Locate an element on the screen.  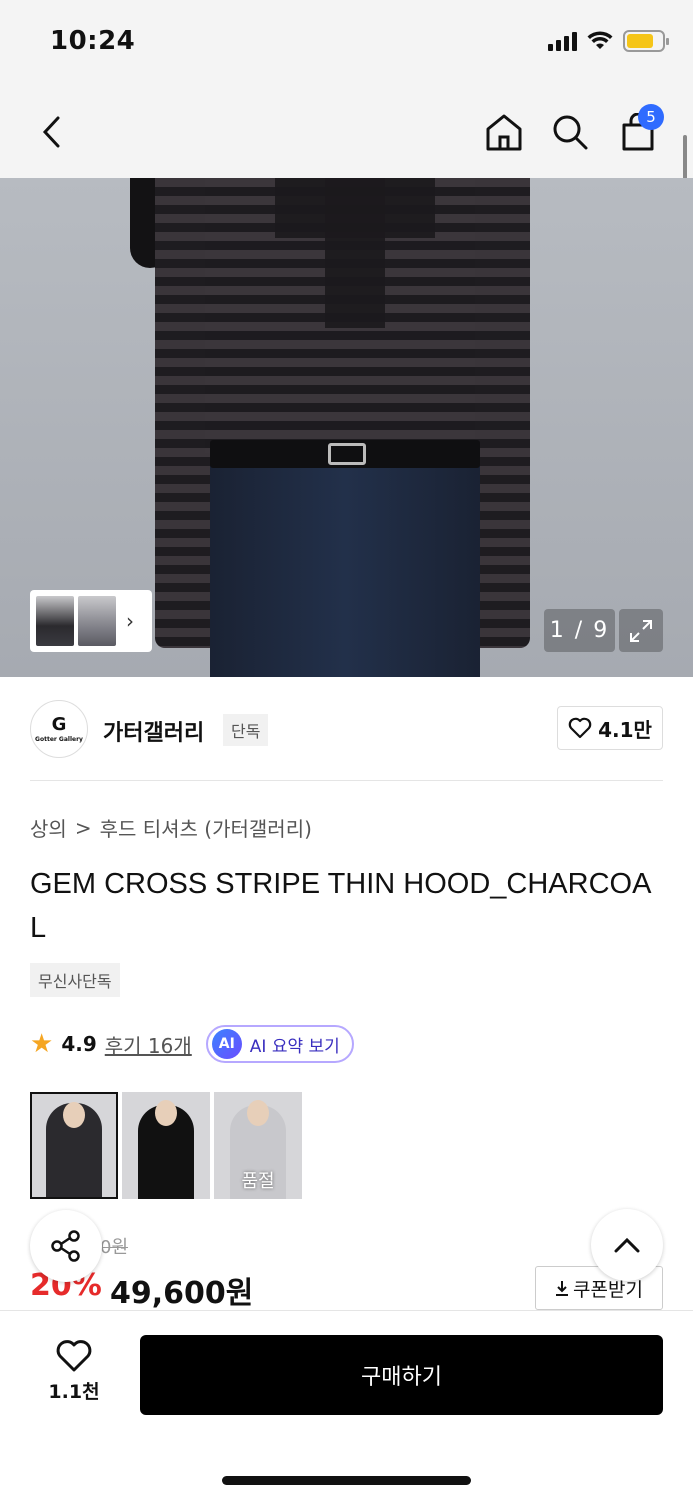
status-bar: 10:24 is located at coordinates (346, 43).